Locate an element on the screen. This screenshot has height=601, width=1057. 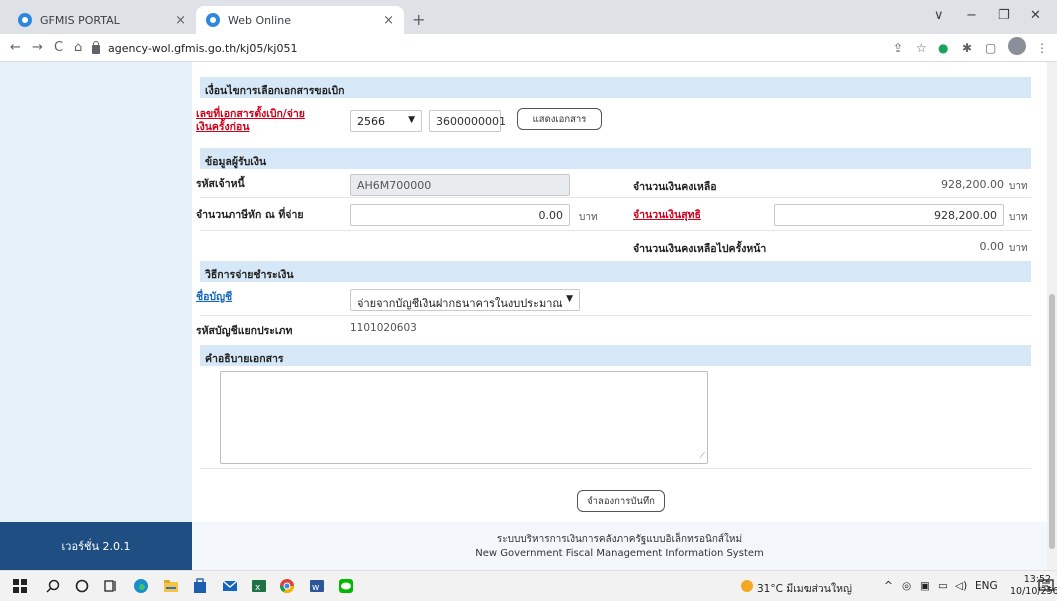
account-select: จ่ายจากบัญชีเงินฝากธนาคารในงบประมาณ ▼ is located at coordinates (465, 300).